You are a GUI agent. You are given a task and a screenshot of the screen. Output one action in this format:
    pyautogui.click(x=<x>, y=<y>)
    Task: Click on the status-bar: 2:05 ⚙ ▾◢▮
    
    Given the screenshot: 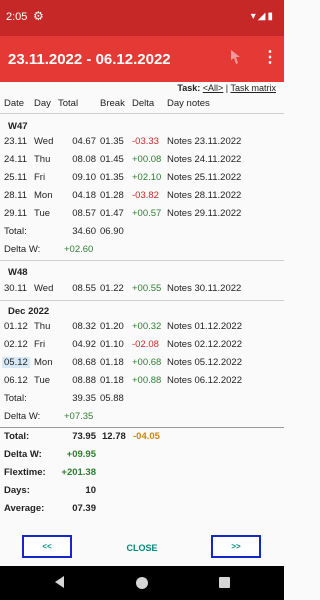 What is the action you would take?
    pyautogui.click(x=142, y=18)
    